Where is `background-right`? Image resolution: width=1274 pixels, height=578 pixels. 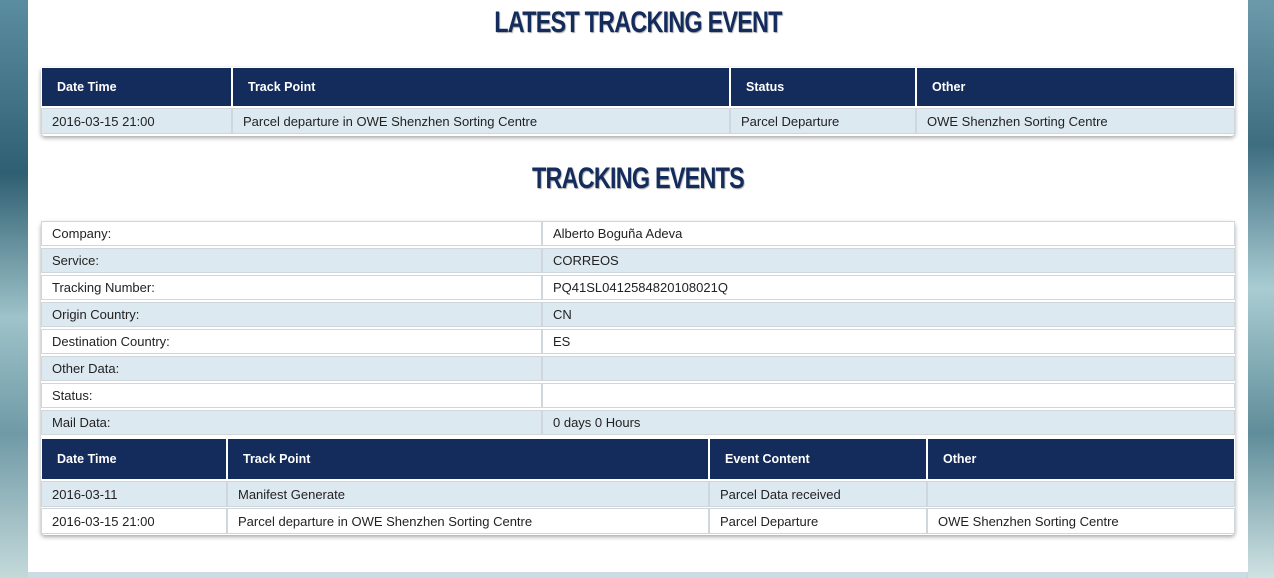 background-right is located at coordinates (1261, 289).